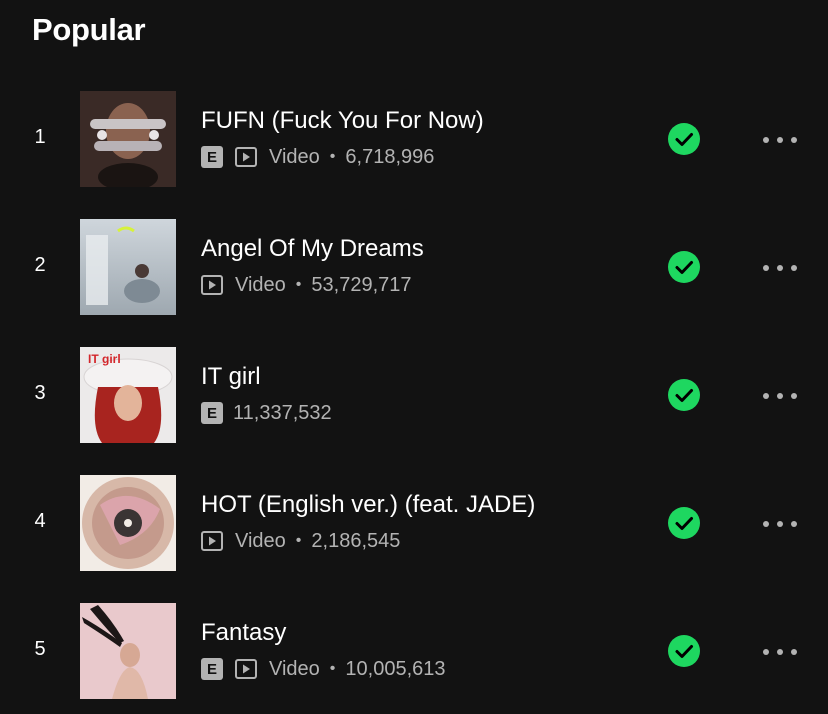 The height and width of the screenshot is (714, 828). What do you see at coordinates (231, 377) in the screenshot?
I see `track-title: IT girl` at bounding box center [231, 377].